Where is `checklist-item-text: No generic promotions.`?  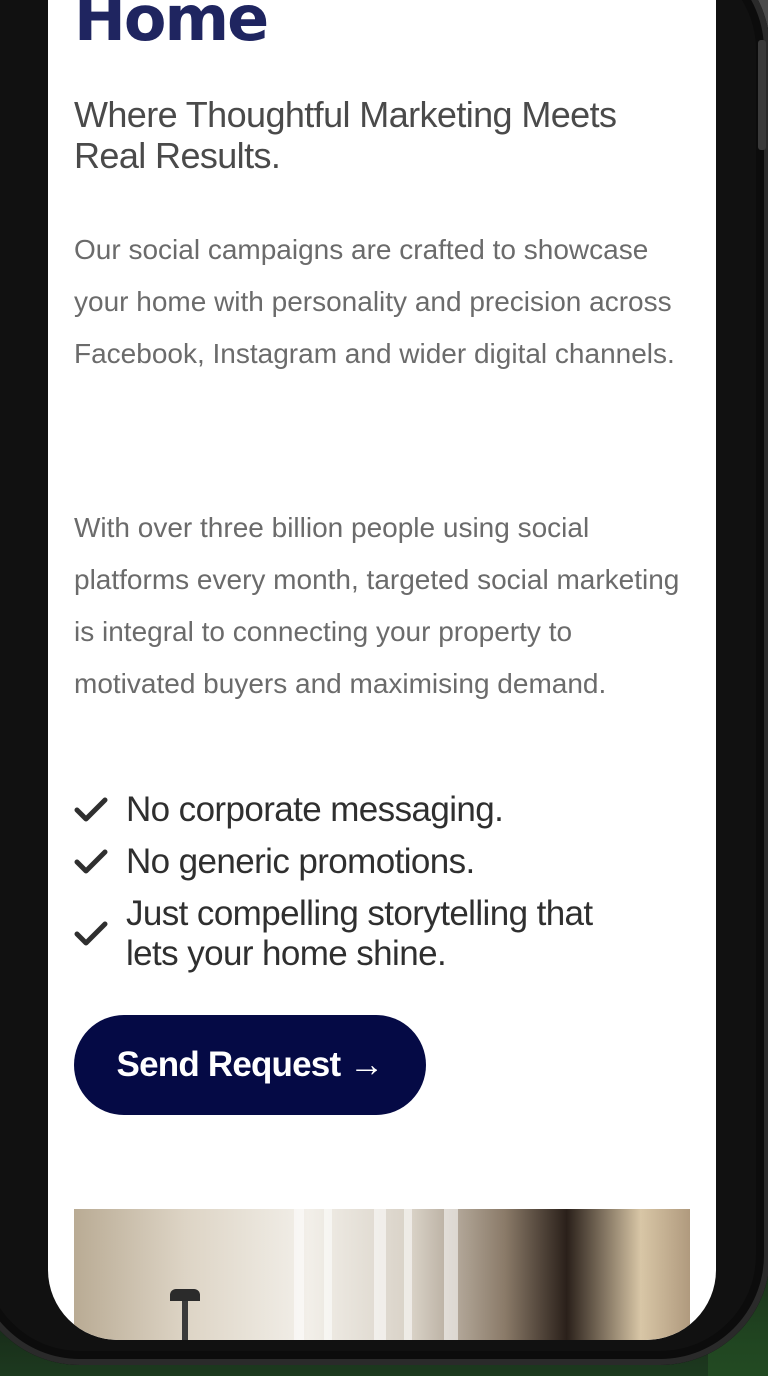 checklist-item-text: No generic promotions. is located at coordinates (300, 861).